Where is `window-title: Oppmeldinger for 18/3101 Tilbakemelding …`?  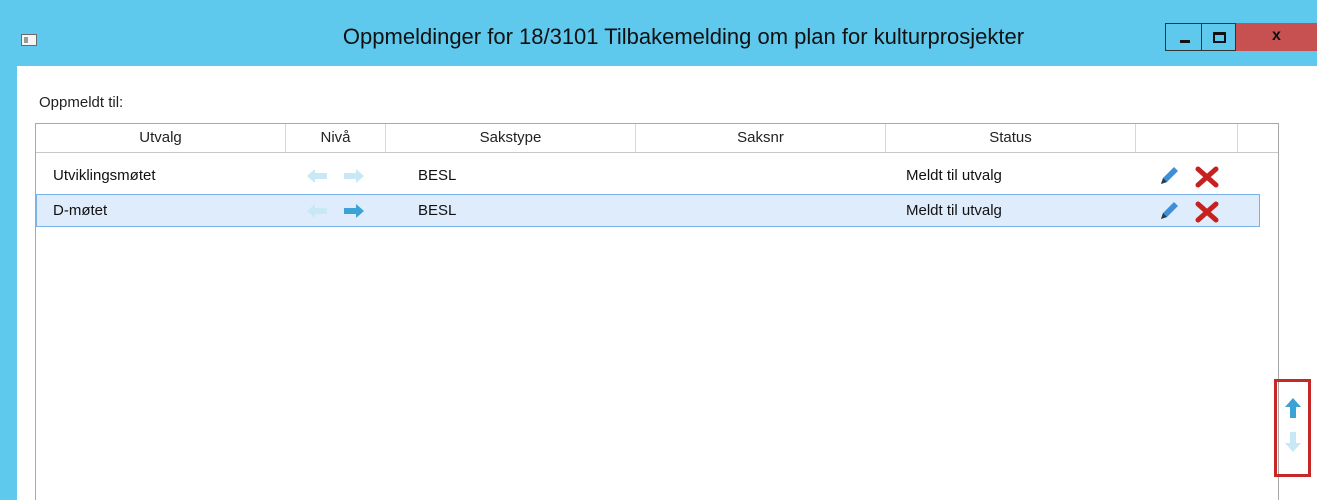 window-title: Oppmeldinger for 18/3101 Tilbakemelding … is located at coordinates (658, 37).